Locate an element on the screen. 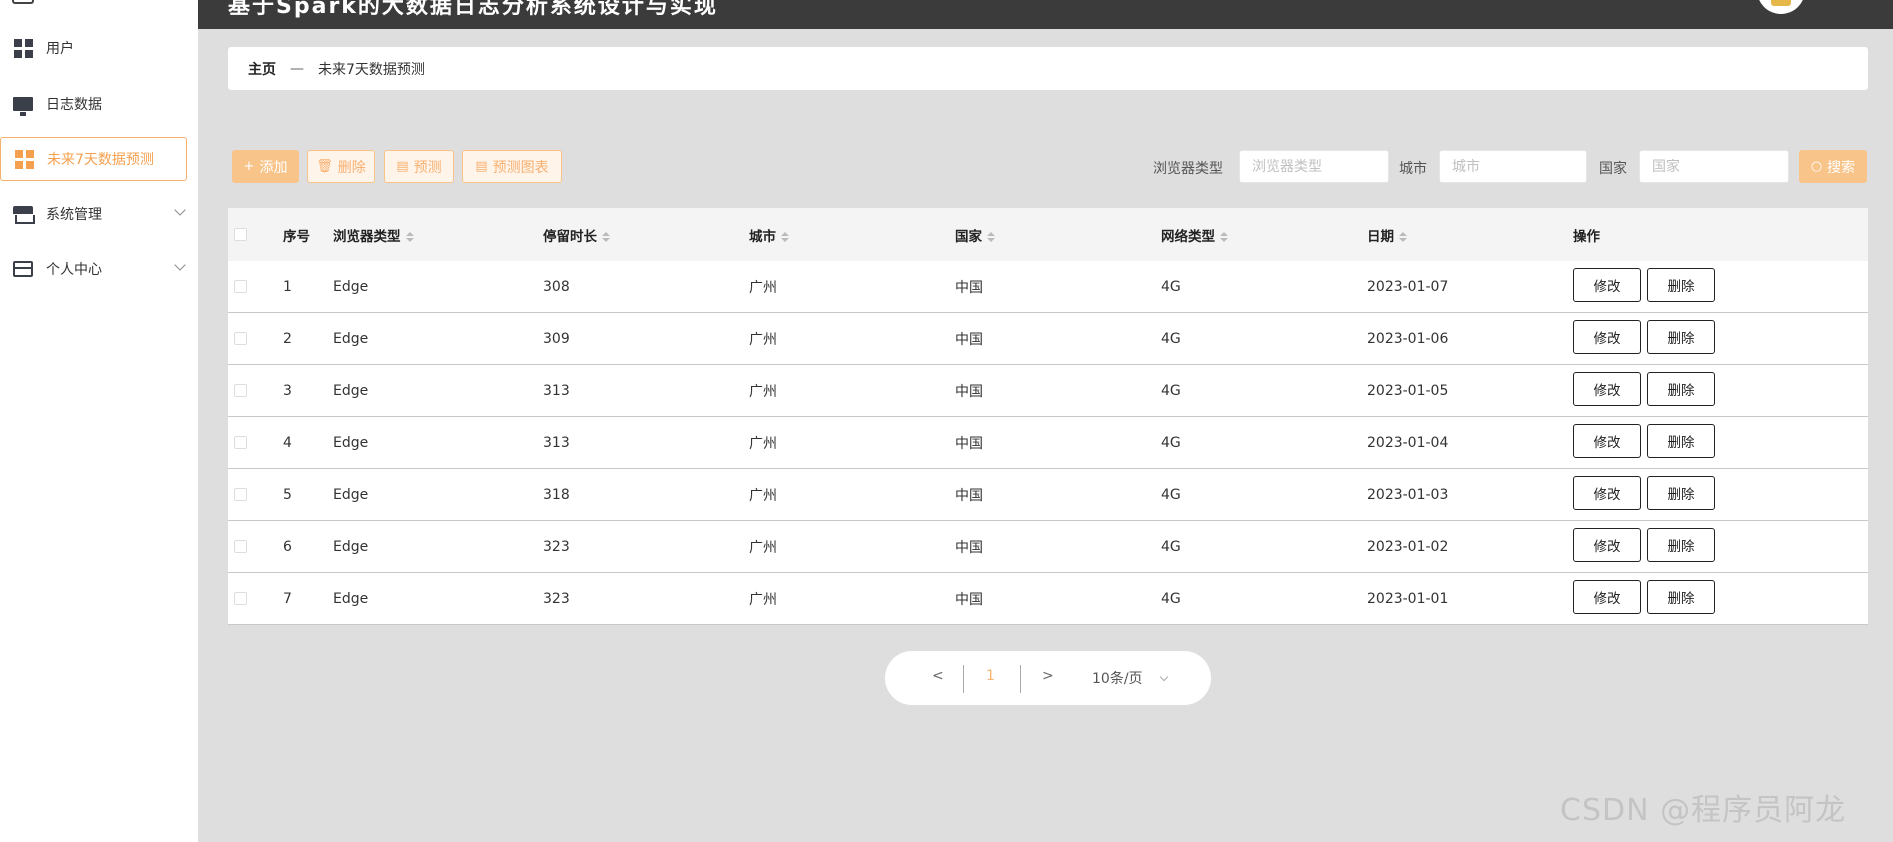 The image size is (1893, 842). forecast-chart-button: ▤ 预测图表 is located at coordinates (512, 166).